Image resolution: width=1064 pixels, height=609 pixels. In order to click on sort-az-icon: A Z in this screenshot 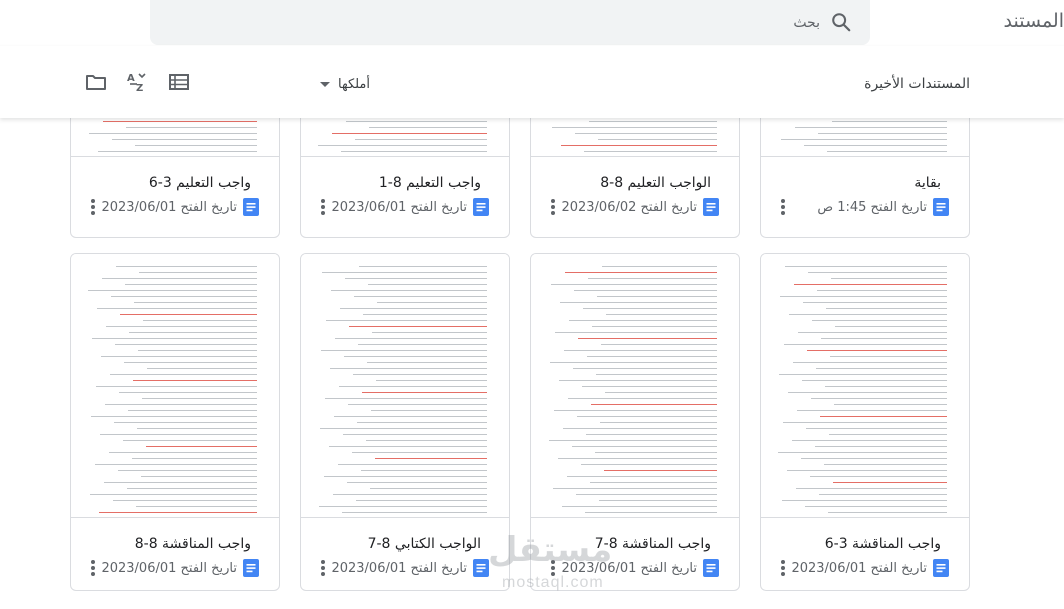, I will do `click(137, 82)`.